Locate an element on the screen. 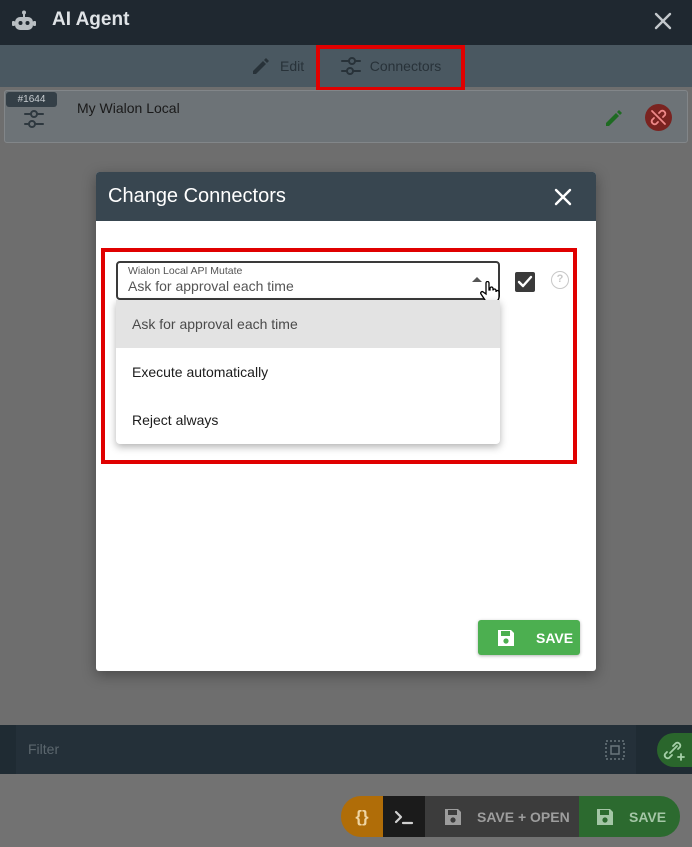  terminal-icon is located at coordinates (404, 817).